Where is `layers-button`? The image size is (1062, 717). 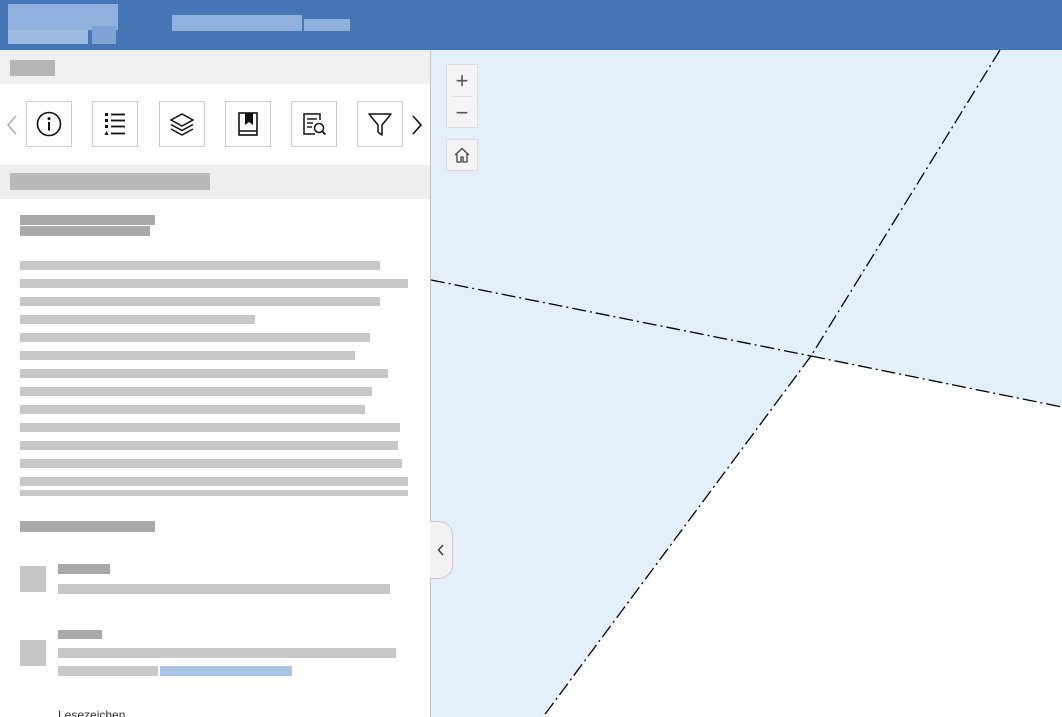
layers-button is located at coordinates (182, 124).